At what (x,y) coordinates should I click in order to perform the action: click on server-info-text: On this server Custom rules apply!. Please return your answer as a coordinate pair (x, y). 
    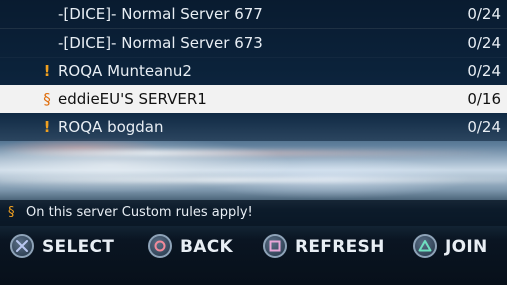
    Looking at the image, I should click on (139, 212).